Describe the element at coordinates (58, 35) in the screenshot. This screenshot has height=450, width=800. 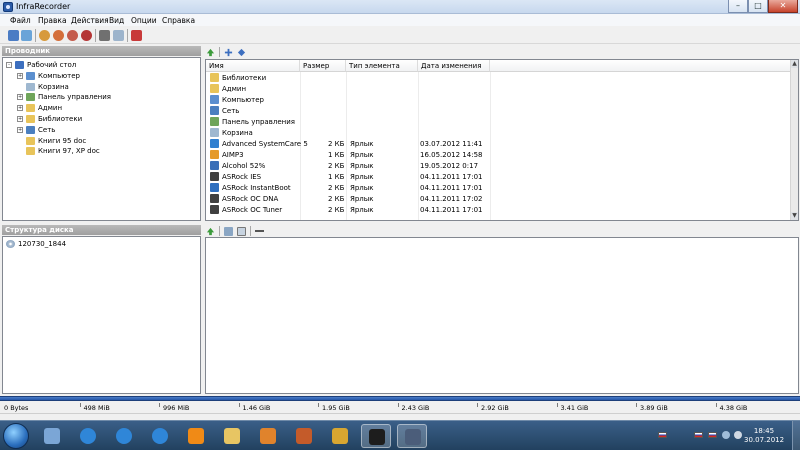
I see `burn-compilation-icon` at that location.